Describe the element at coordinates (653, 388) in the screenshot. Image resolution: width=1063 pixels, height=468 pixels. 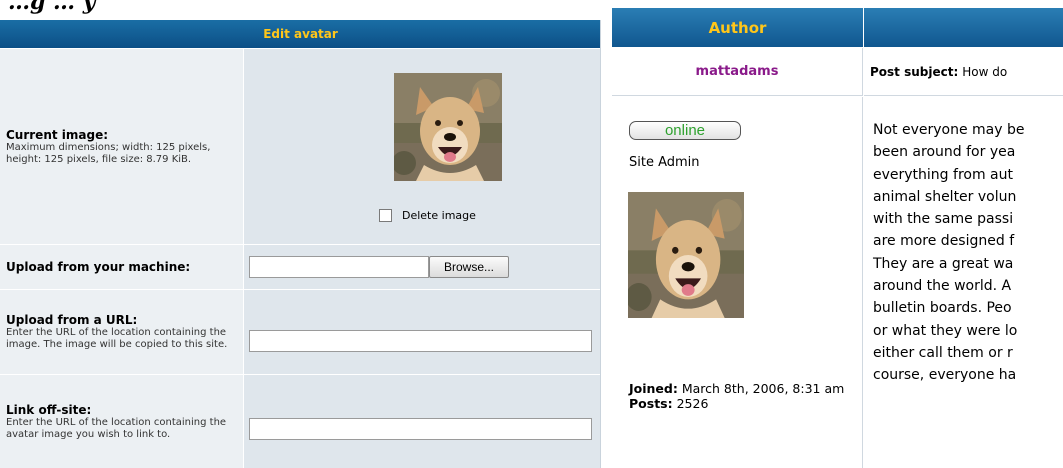
I see `joined-label: Joined:` at that location.